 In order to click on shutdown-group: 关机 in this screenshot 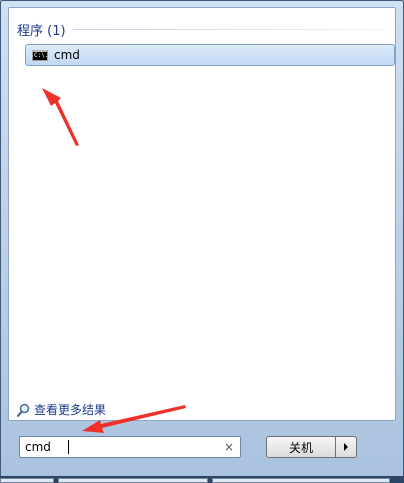, I will do `click(311, 447)`.